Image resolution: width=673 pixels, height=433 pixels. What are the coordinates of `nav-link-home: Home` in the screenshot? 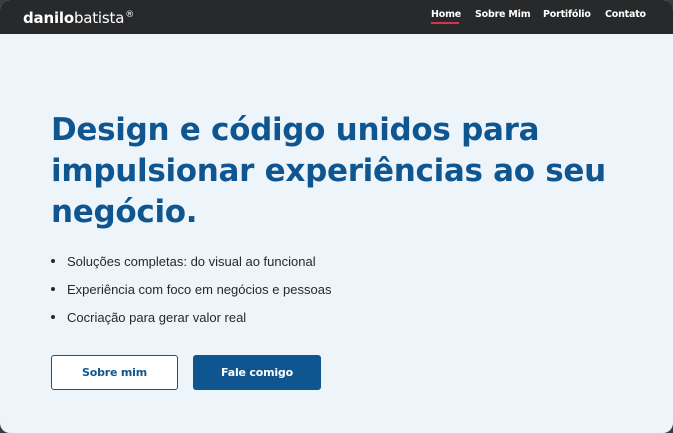 It's located at (446, 16).